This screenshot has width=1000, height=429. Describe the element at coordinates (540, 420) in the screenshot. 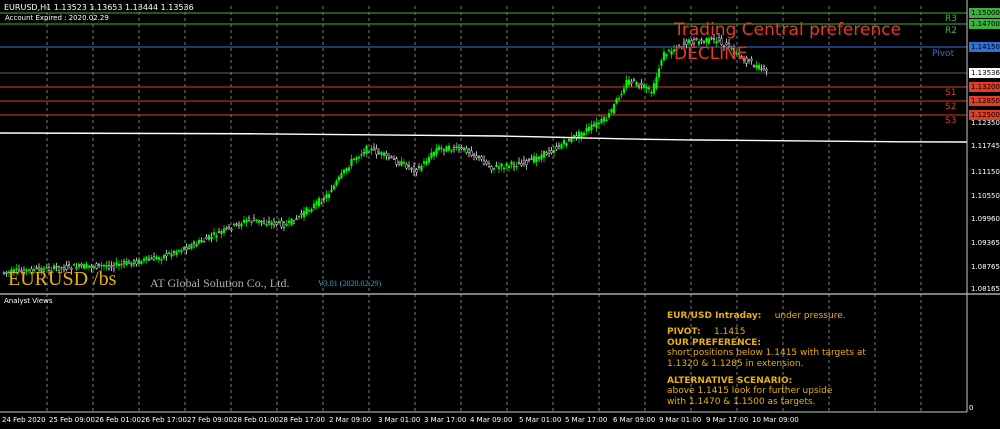

I see `x-axis-label: 5 Mar 01:00` at that location.